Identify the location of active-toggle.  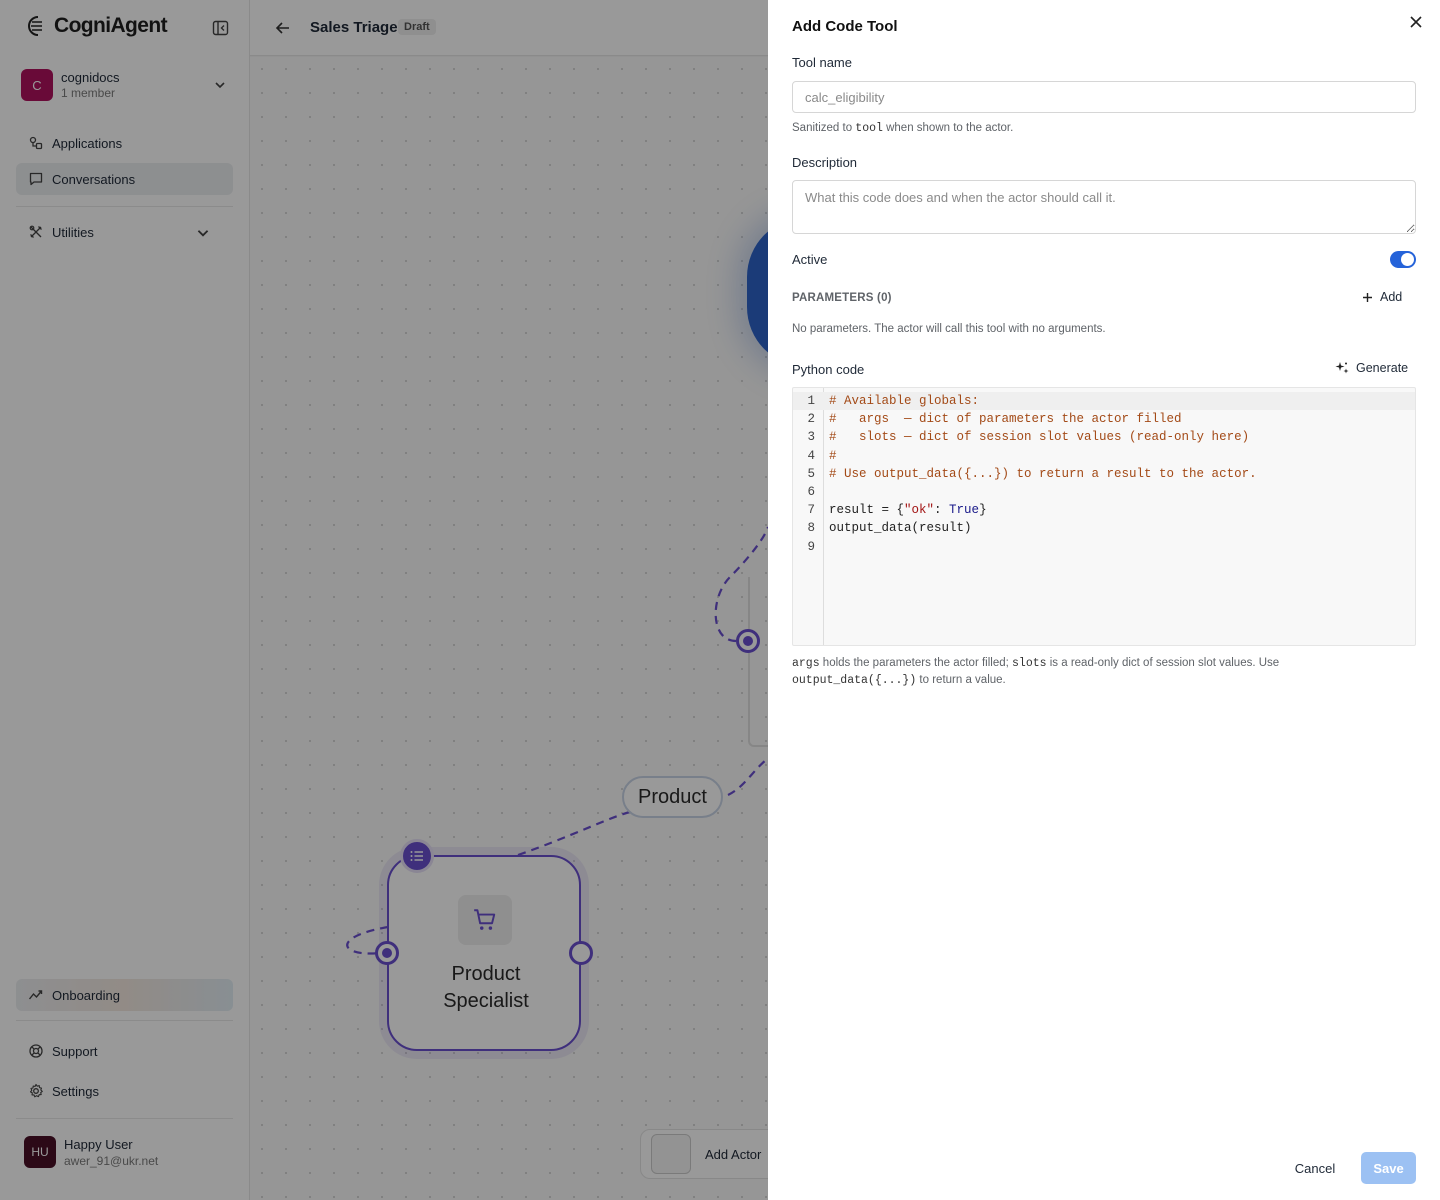
(1403, 259).